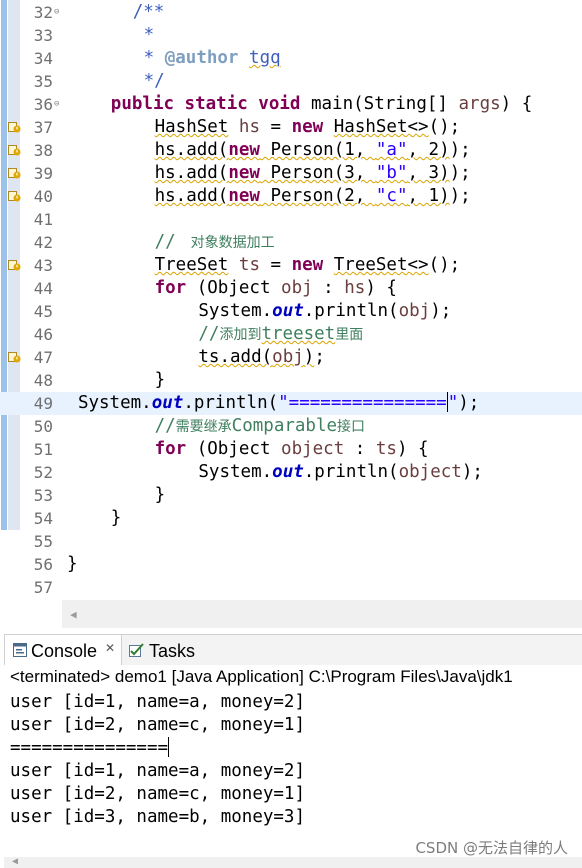 The height and width of the screenshot is (868, 582). I want to click on line-number: 55, so click(43, 541).